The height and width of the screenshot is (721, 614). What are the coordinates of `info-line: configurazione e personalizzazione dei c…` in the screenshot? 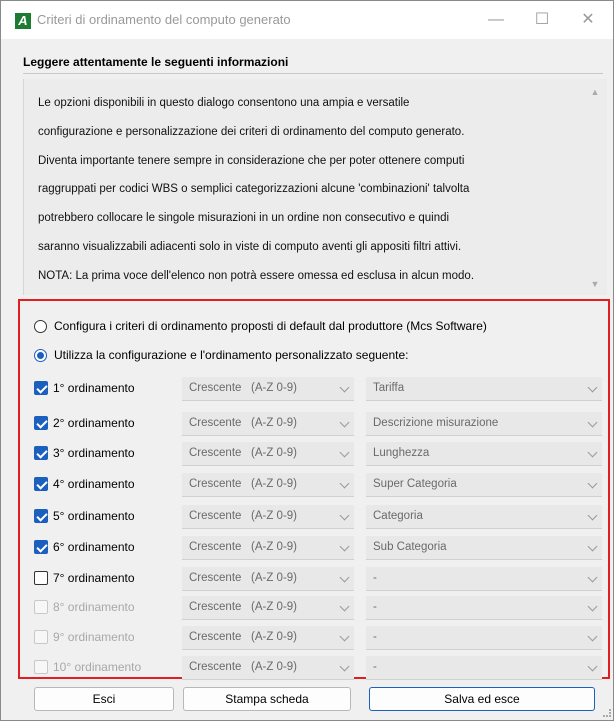 It's located at (251, 132).